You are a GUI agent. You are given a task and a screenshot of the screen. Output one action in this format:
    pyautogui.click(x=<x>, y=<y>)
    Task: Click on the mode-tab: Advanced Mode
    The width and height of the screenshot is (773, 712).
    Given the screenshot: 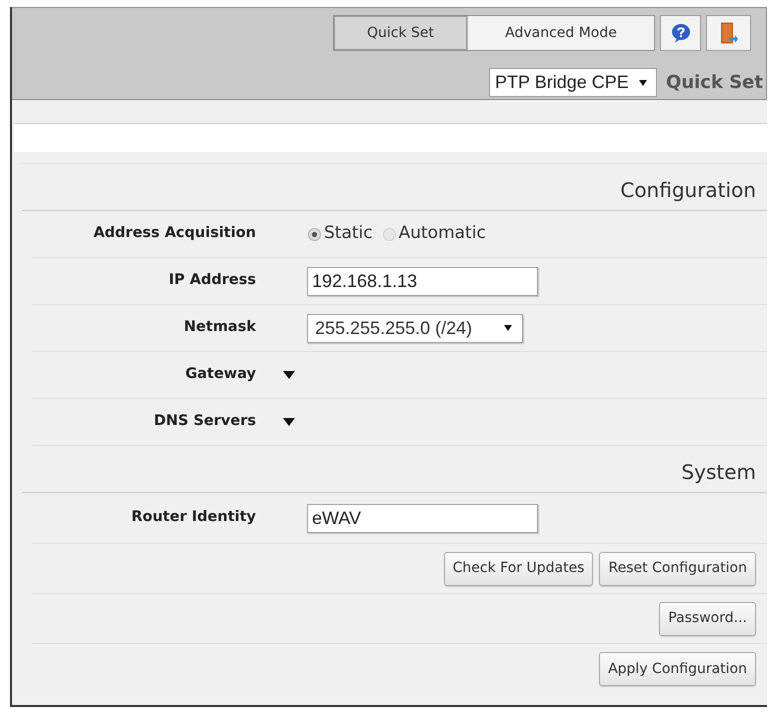 What is the action you would take?
    pyautogui.click(x=560, y=33)
    